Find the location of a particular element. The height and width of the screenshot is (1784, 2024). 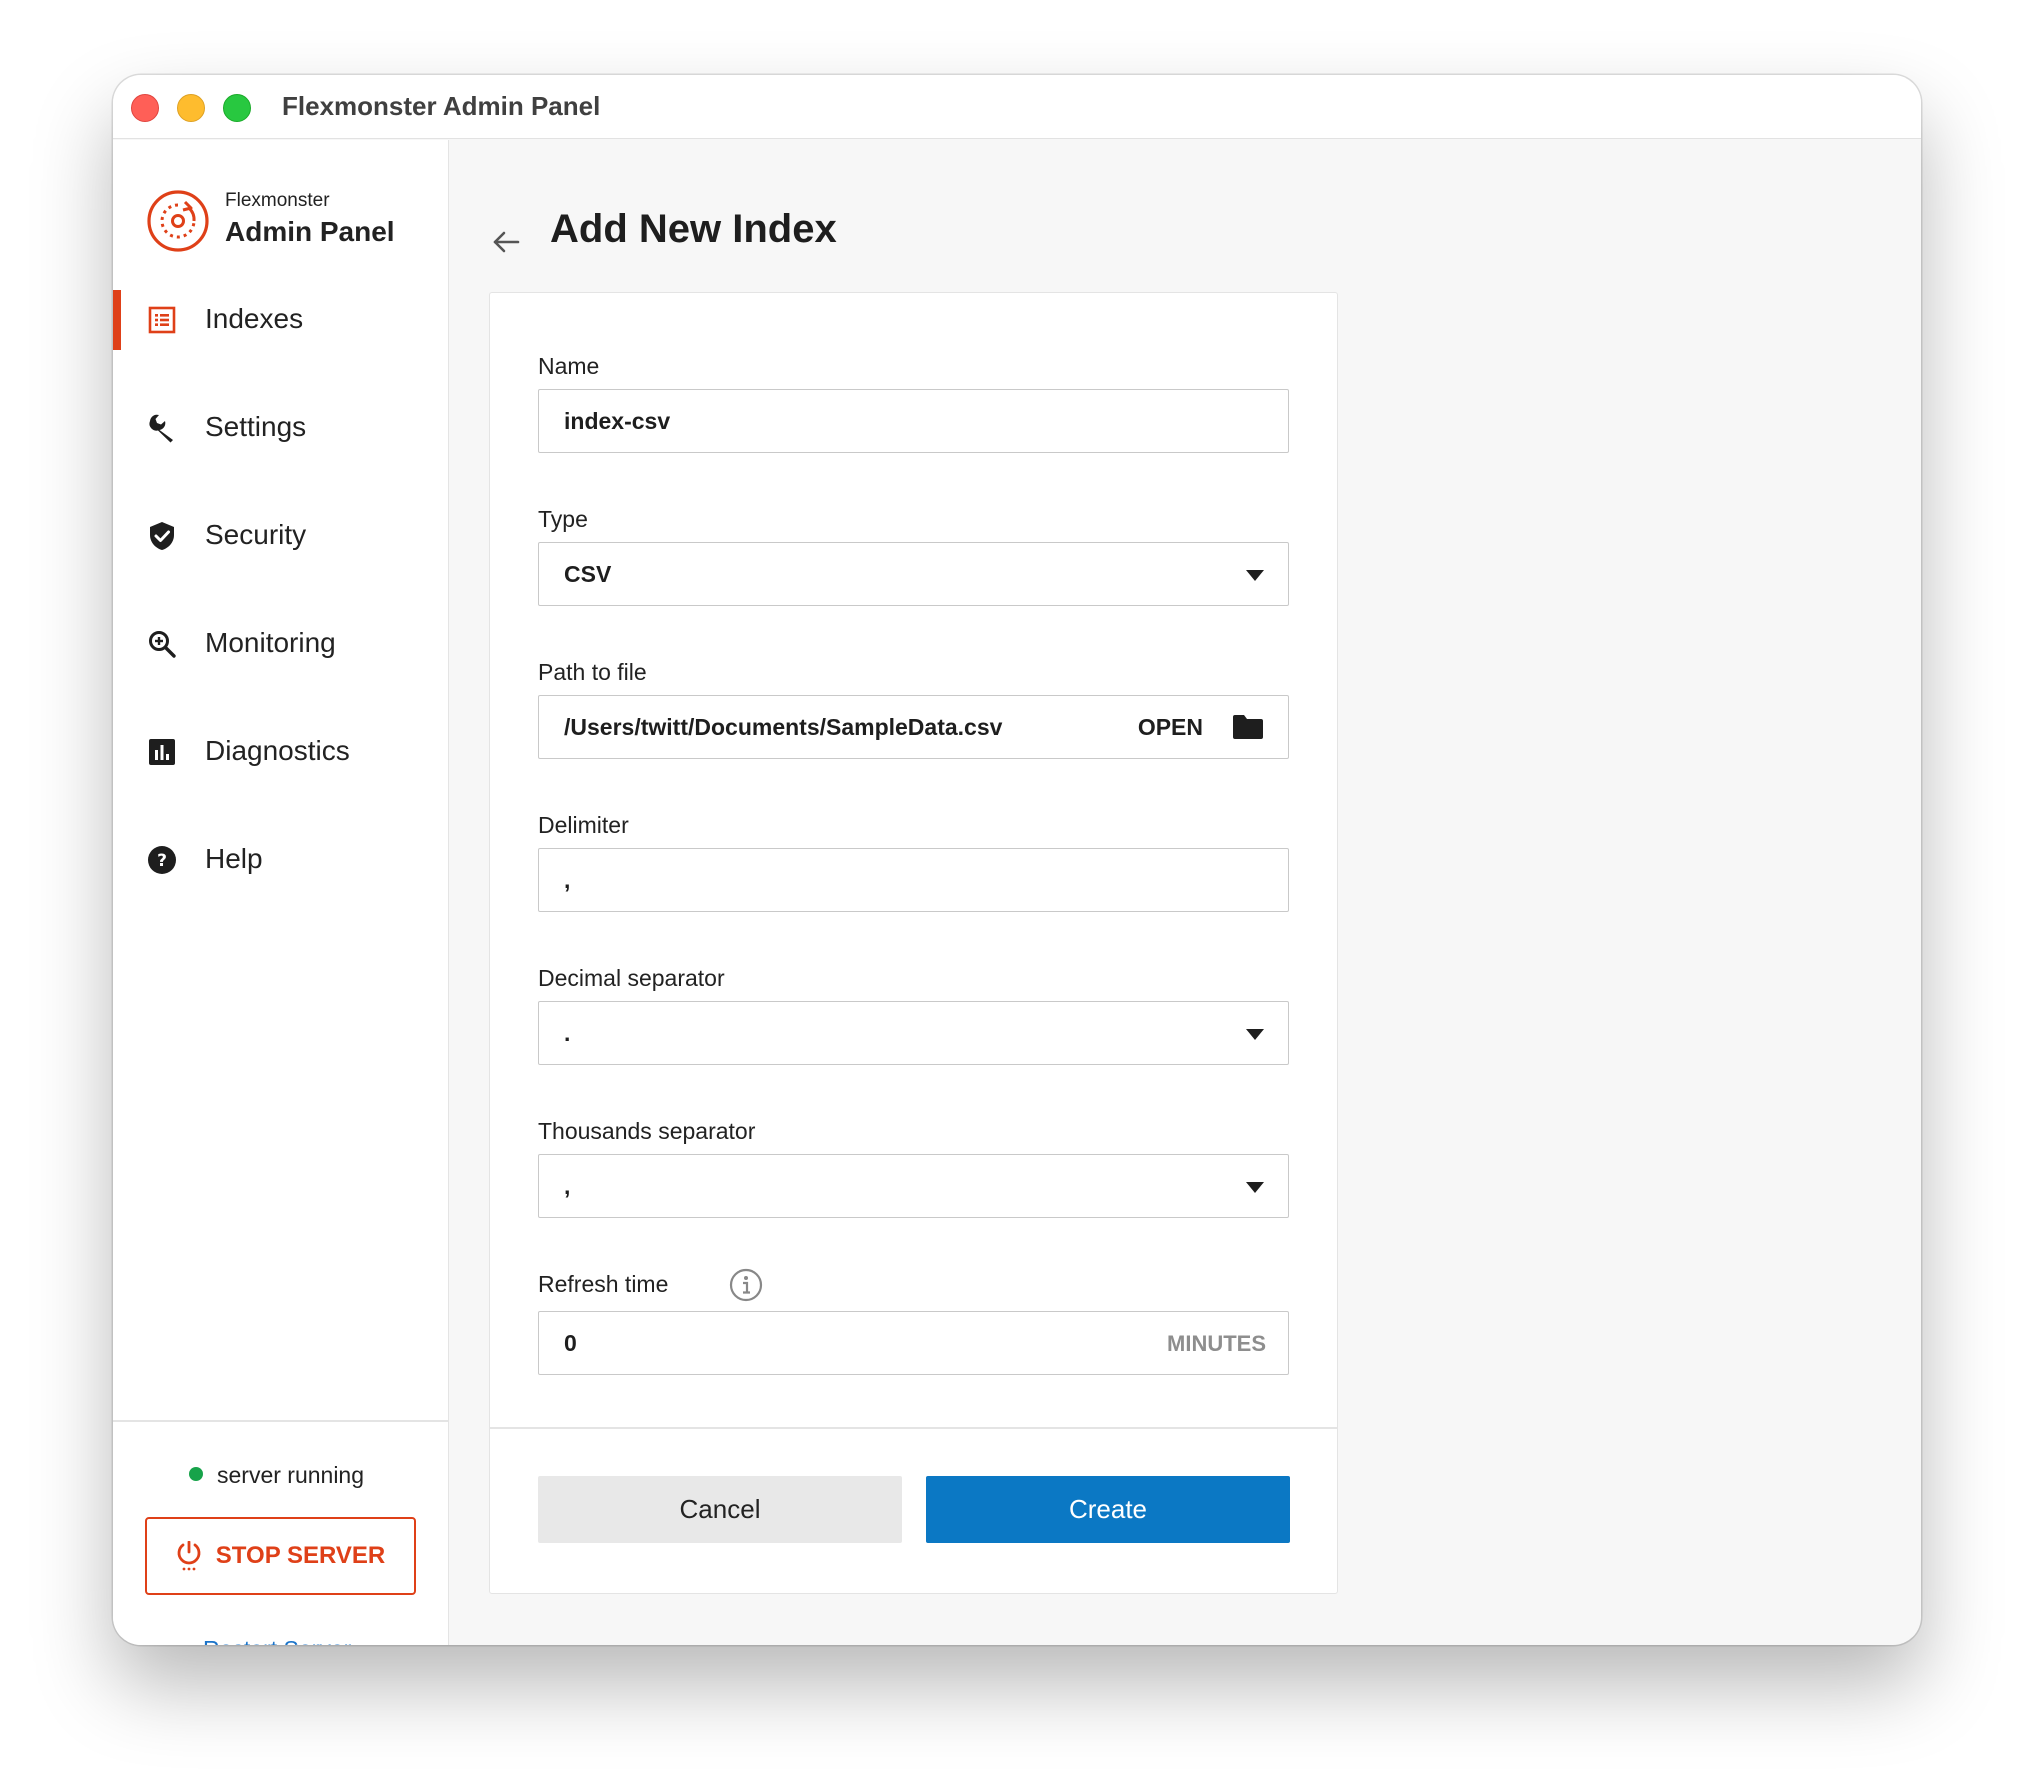

sidebar-item-security: Security is located at coordinates (281, 536).